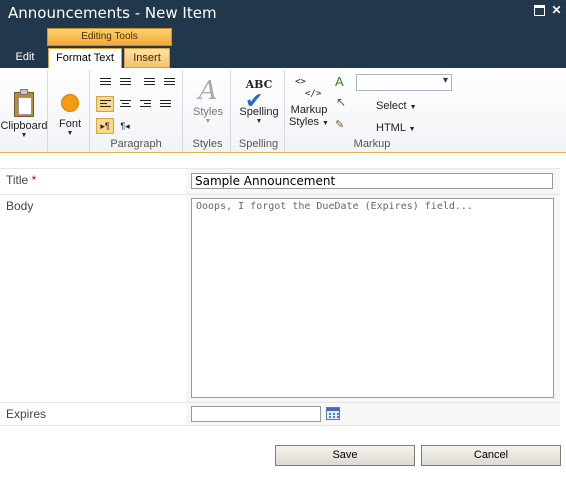  I want to click on align-center-button, so click(125, 104).